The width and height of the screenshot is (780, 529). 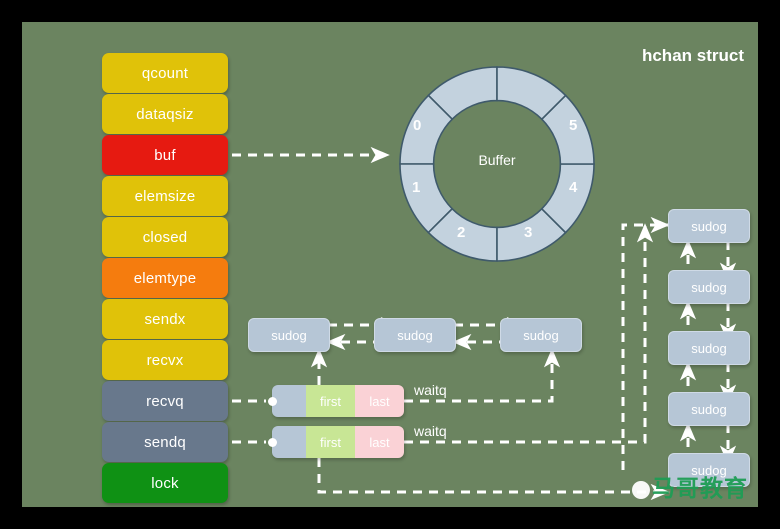 I want to click on field-box-lock: lock, so click(x=165, y=483).